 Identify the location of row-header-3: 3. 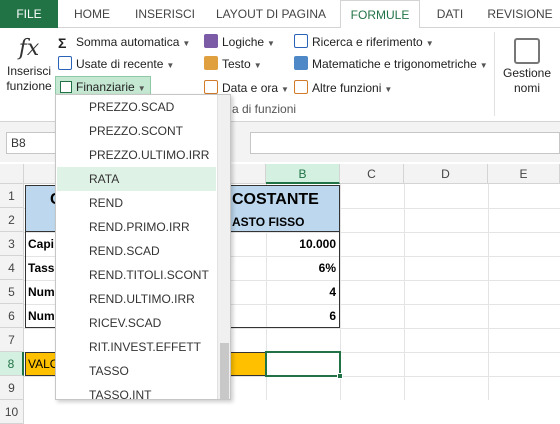
(12, 244).